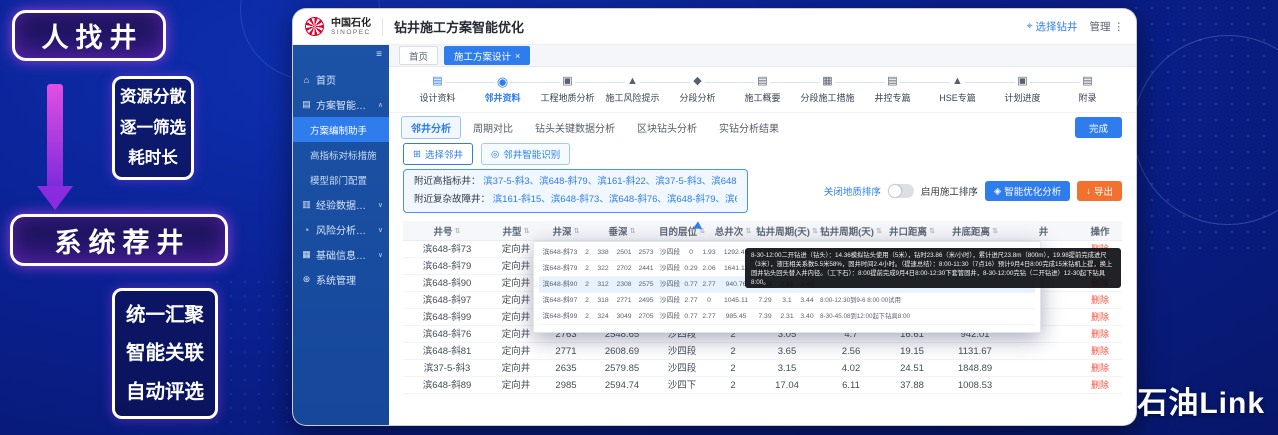  Describe the element at coordinates (709, 253) in the screenshot. I see `popup-cell: 1.93` at that location.